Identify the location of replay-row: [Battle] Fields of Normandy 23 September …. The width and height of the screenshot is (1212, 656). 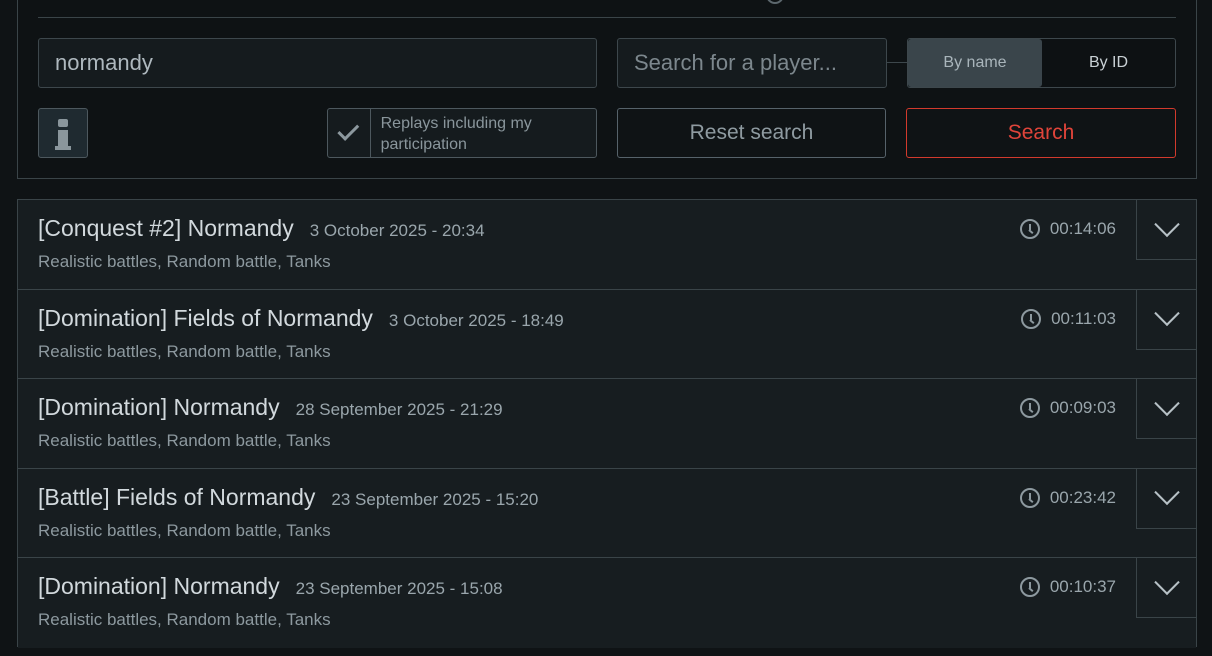
(607, 513).